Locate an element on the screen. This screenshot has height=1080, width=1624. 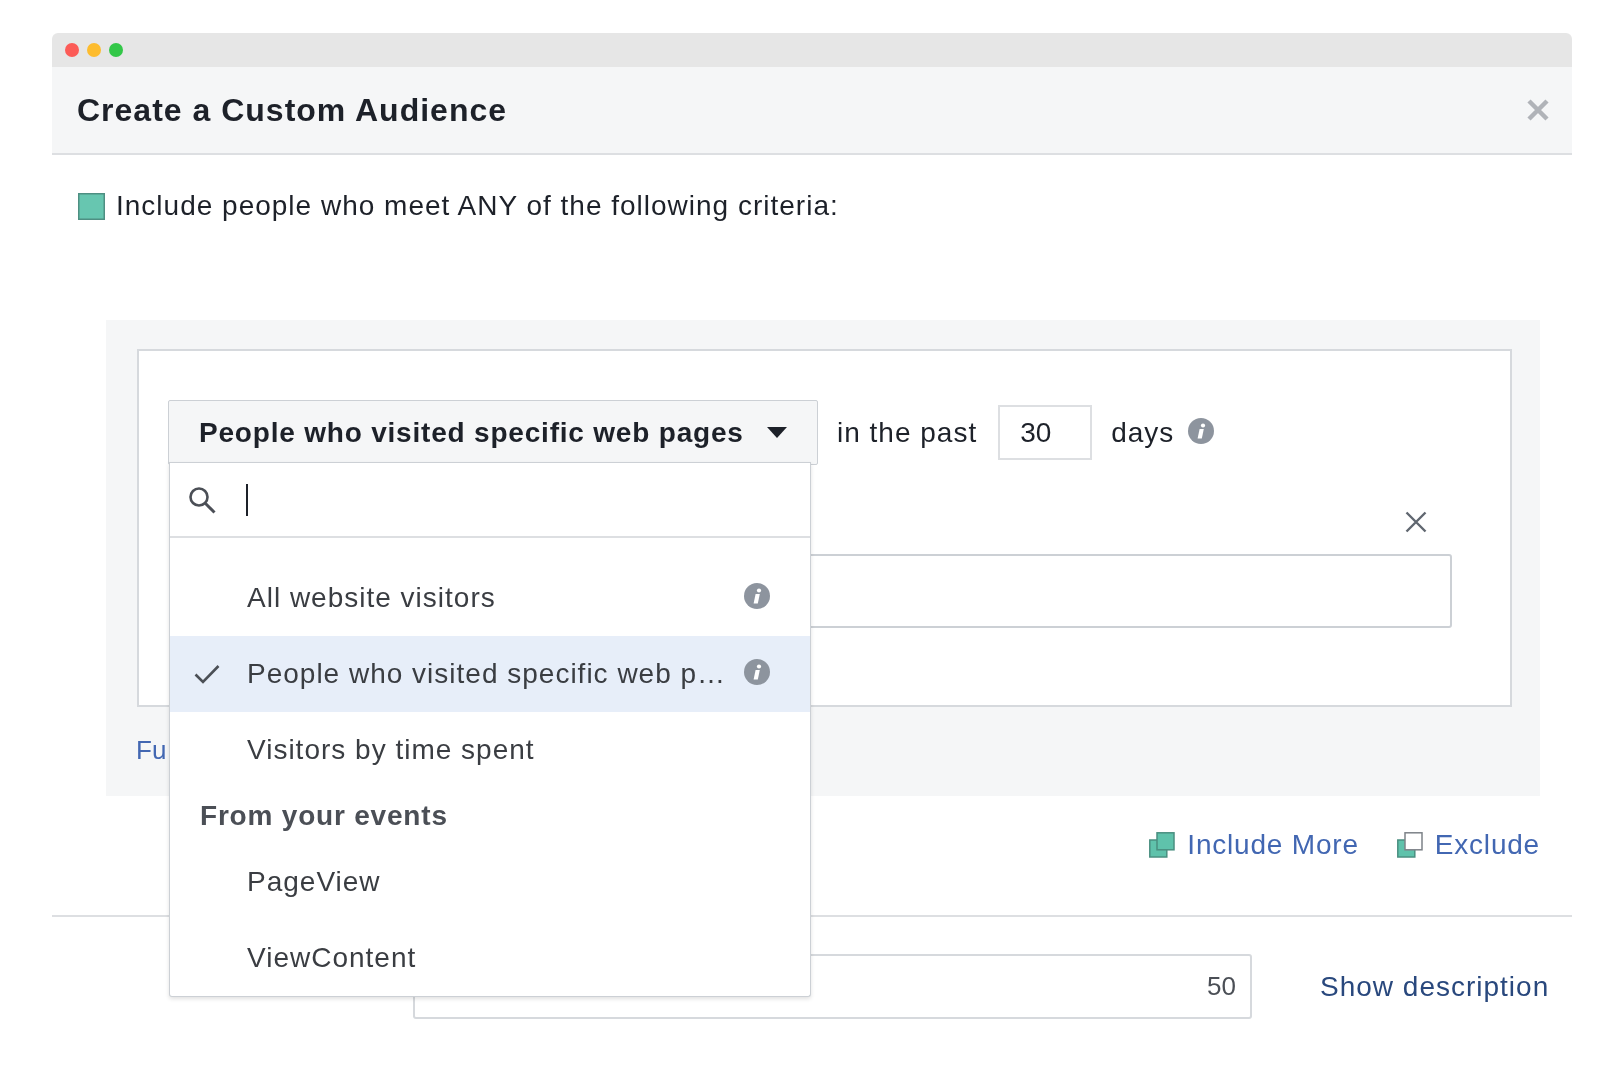
group-heading: From your events is located at coordinates (324, 816).